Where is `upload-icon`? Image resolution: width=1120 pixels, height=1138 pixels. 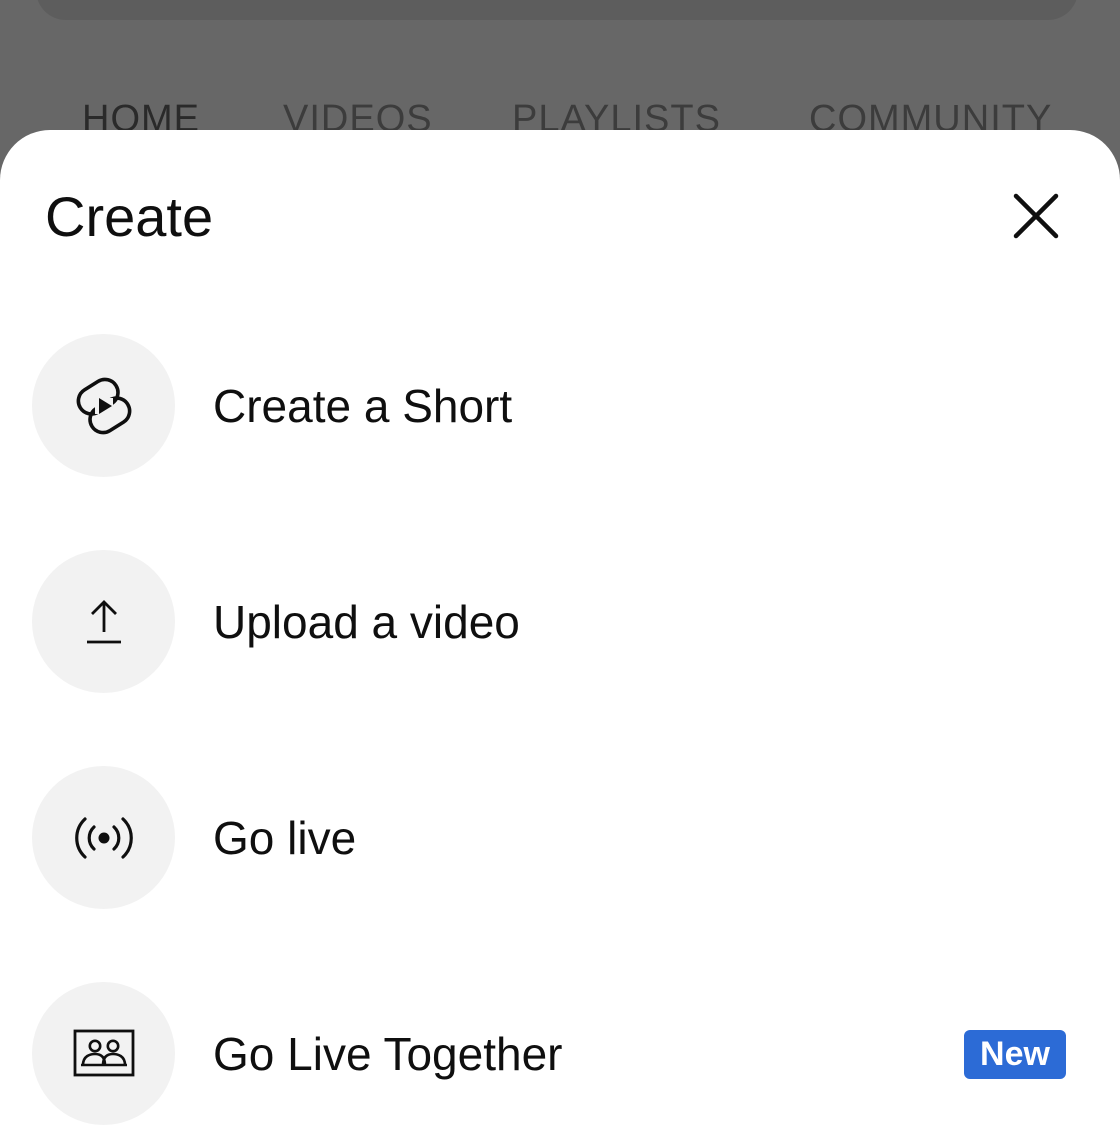 upload-icon is located at coordinates (103, 621).